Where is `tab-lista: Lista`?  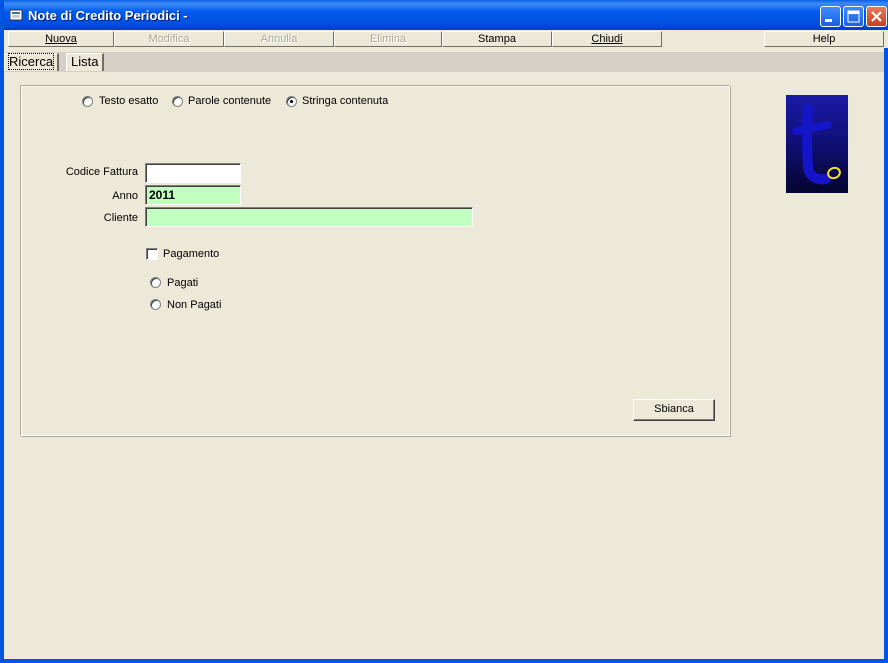 tab-lista: Lista is located at coordinates (85, 62).